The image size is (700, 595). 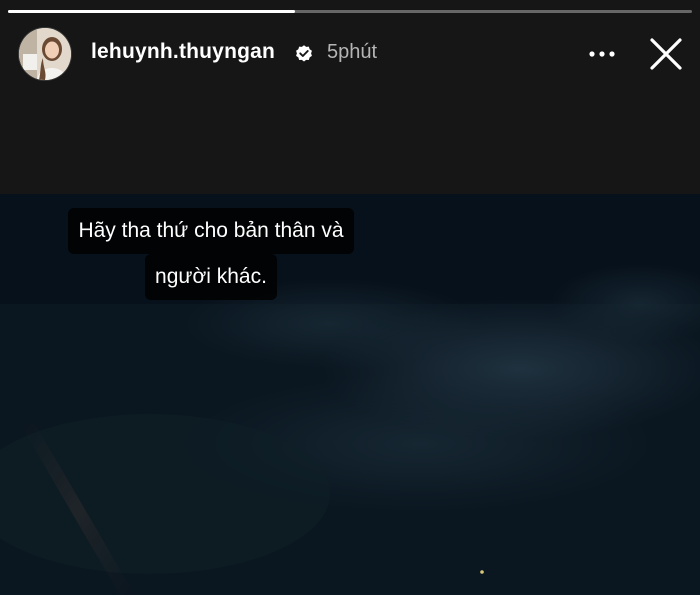 I want to click on caption-line-2: người khác., so click(x=211, y=277).